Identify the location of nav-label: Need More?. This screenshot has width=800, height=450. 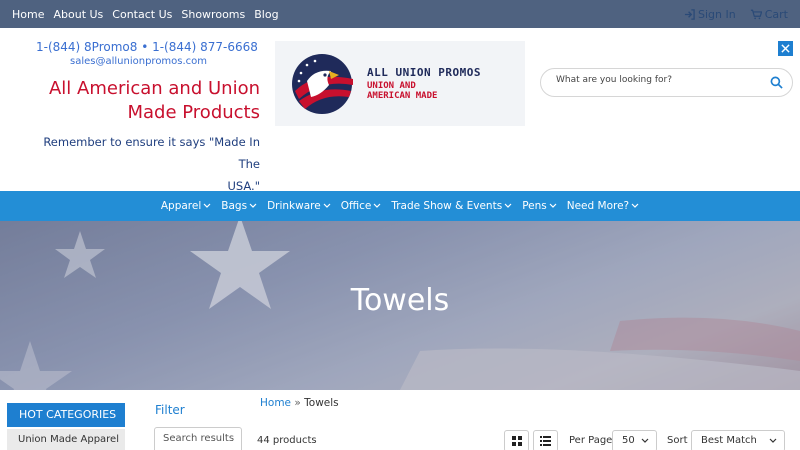
(598, 206).